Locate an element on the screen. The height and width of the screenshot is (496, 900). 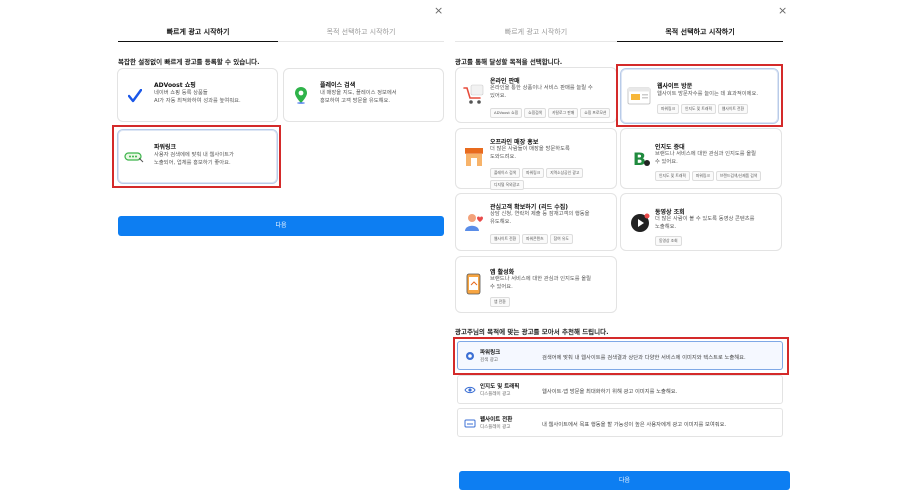
goal-title: 앱 활성화 is located at coordinates (502, 272).